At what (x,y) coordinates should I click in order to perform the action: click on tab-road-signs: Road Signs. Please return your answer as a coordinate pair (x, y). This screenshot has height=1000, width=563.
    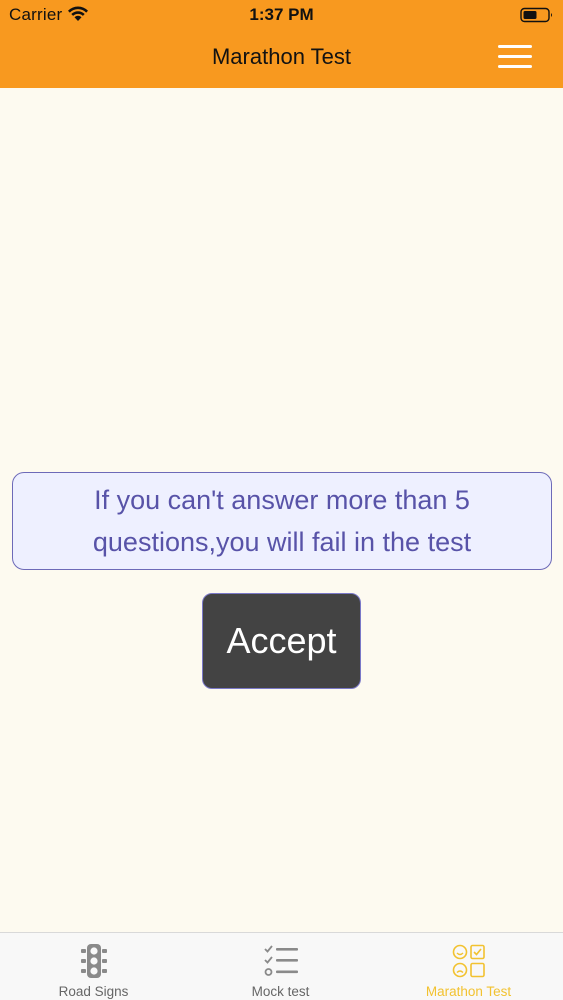
    Looking at the image, I should click on (93, 966).